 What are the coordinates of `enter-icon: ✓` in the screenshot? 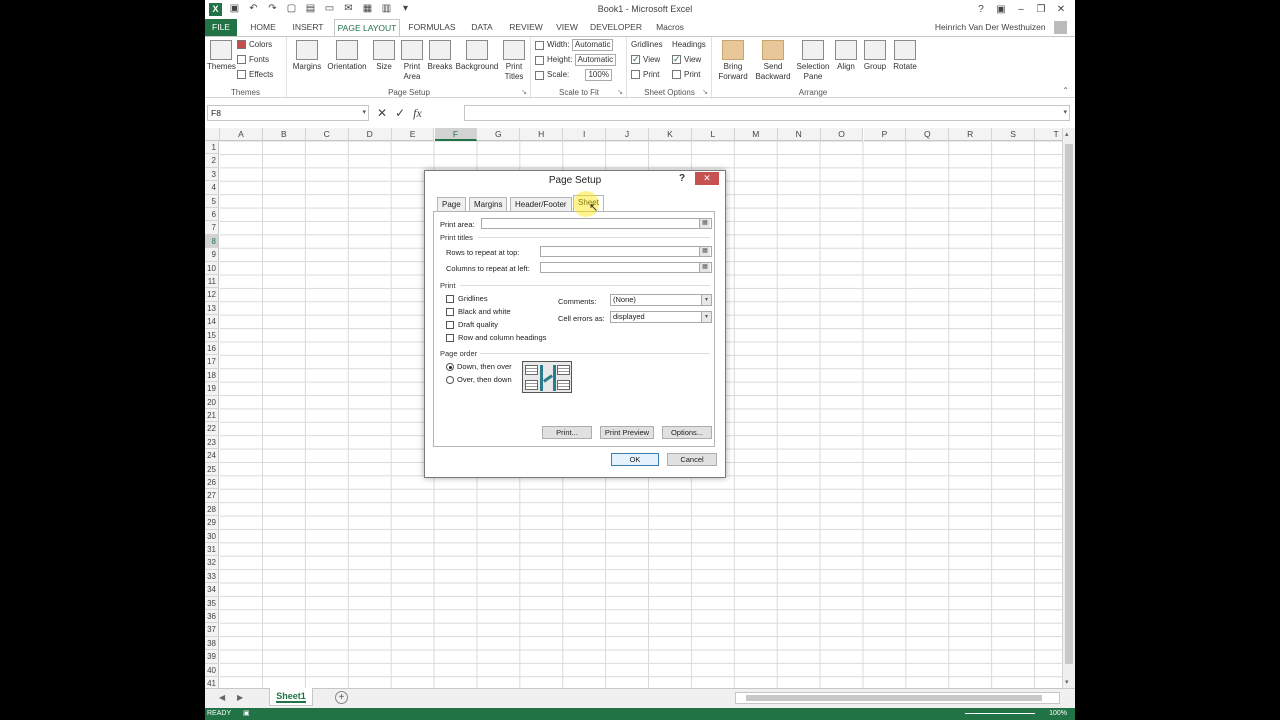 It's located at (400, 113).